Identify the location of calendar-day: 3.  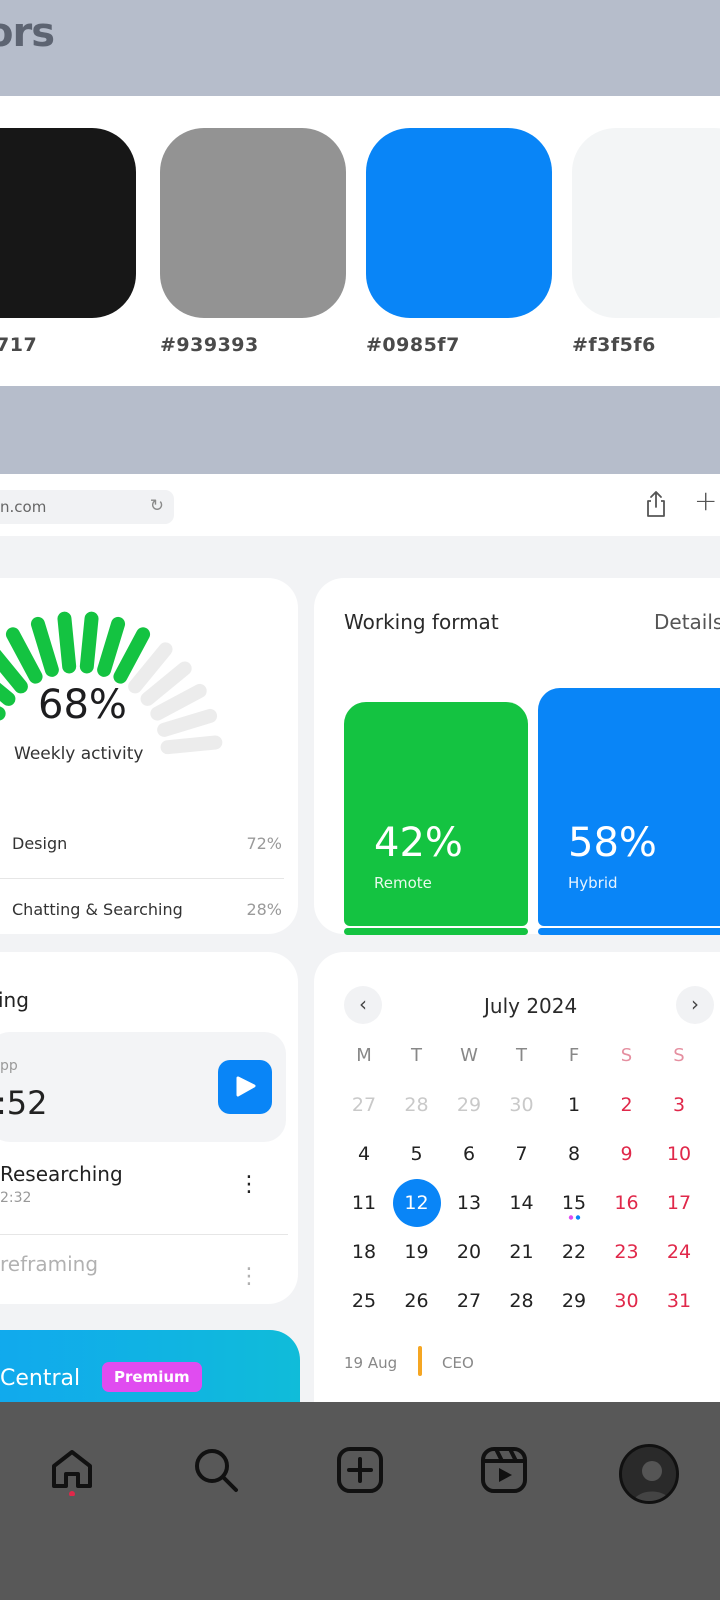
(679, 1105).